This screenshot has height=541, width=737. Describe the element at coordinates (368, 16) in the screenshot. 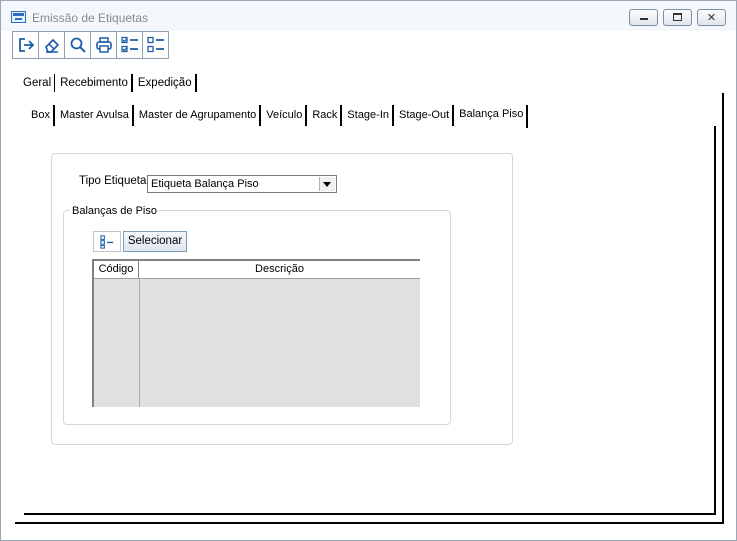

I see `title-bar: Emissão de Etiquetas ✕` at that location.